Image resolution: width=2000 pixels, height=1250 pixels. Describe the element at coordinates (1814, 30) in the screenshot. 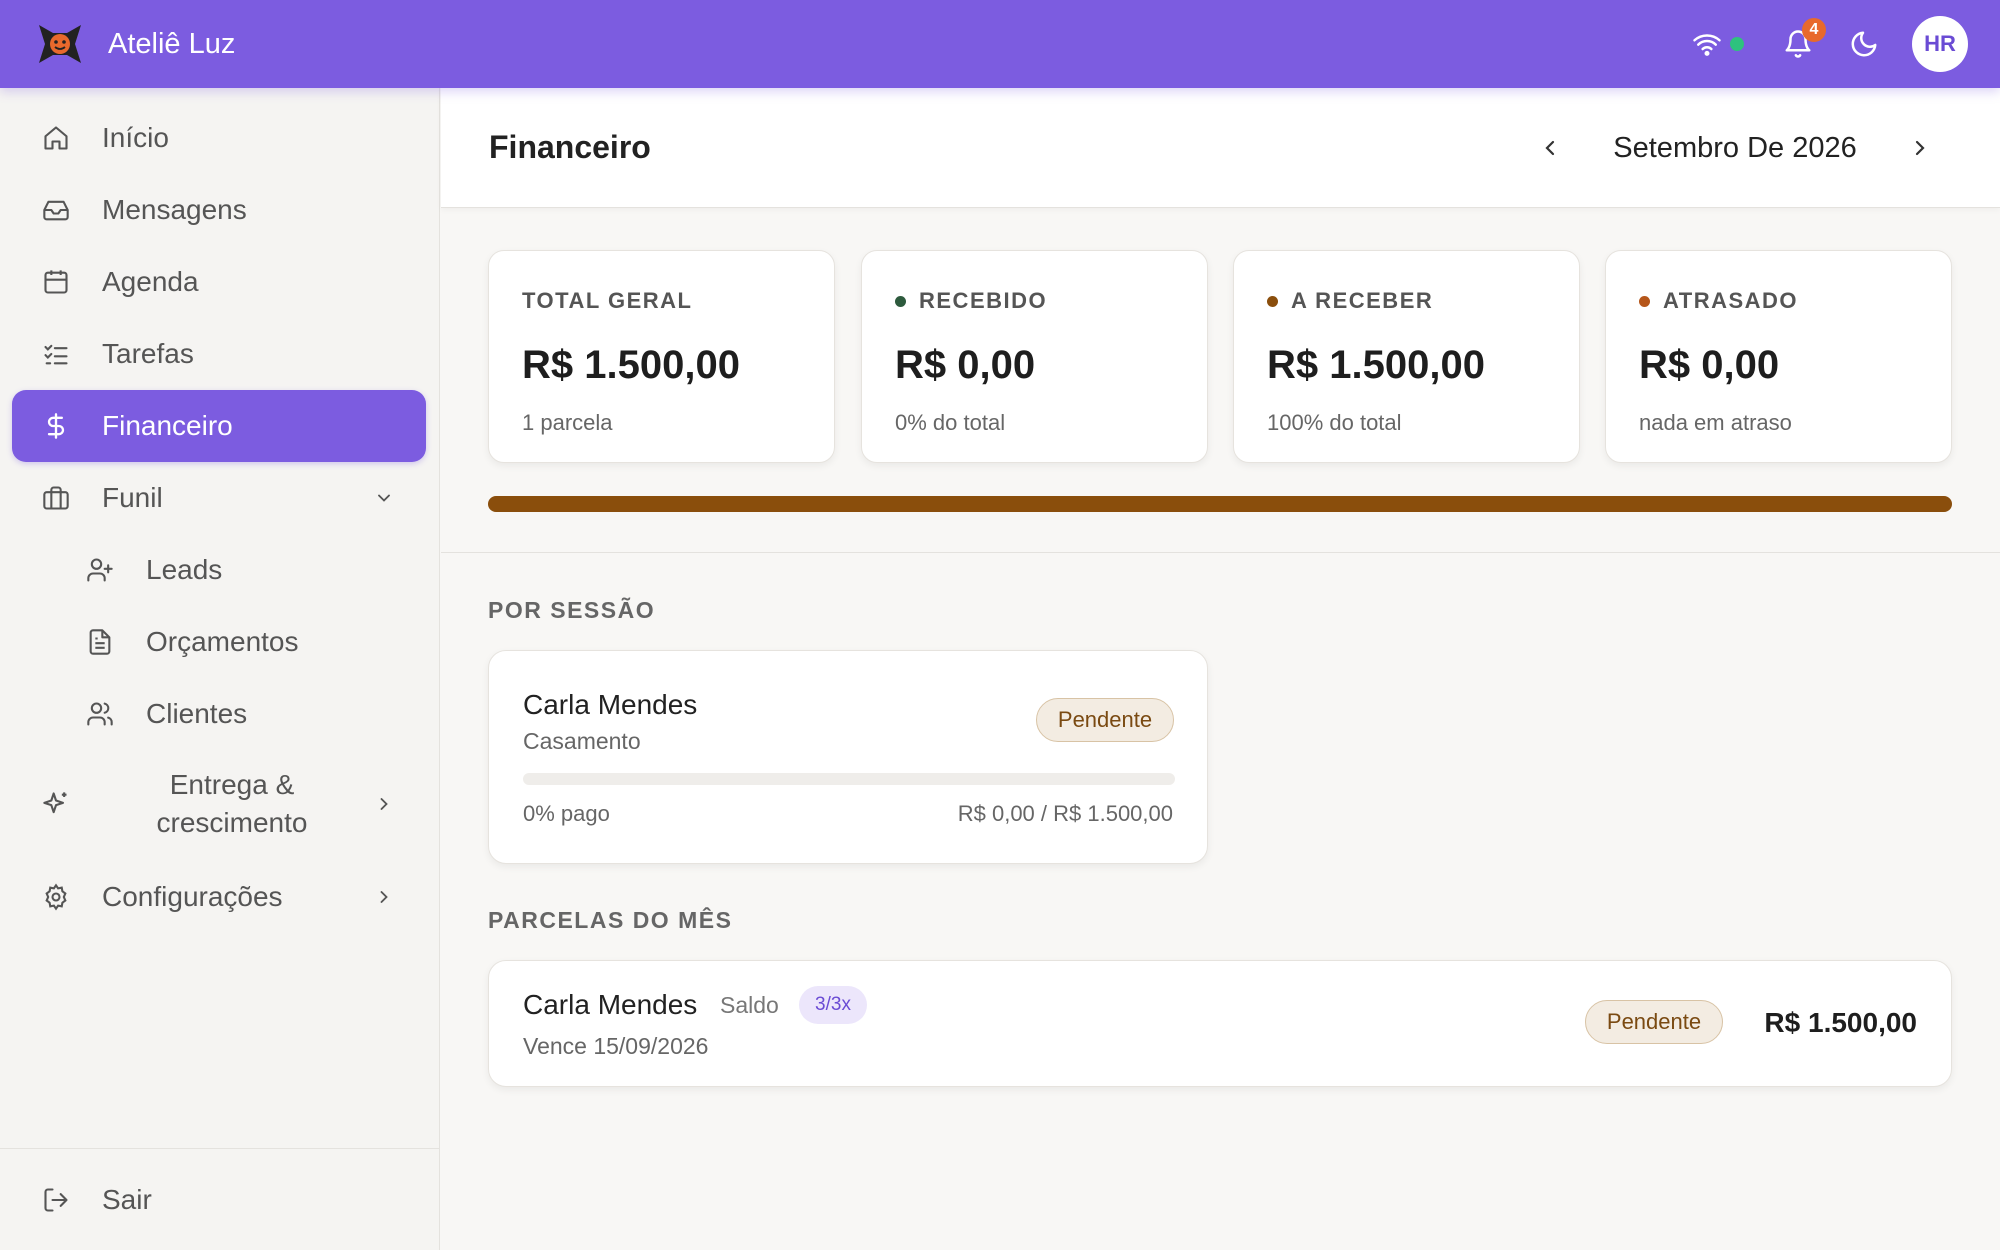

I see `notification-count-badge: 4` at that location.